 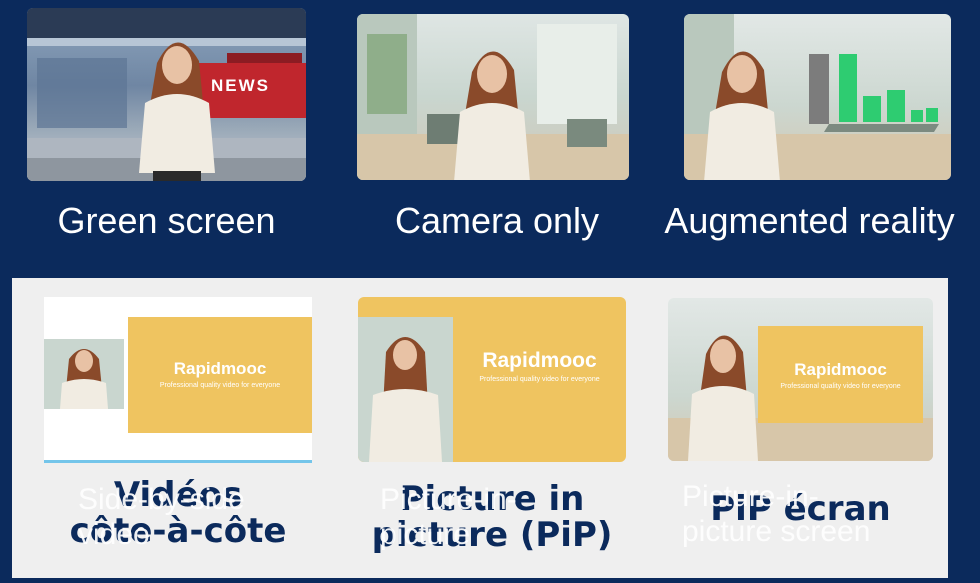 I want to click on ar-bar-chart, so click(x=881, y=93).